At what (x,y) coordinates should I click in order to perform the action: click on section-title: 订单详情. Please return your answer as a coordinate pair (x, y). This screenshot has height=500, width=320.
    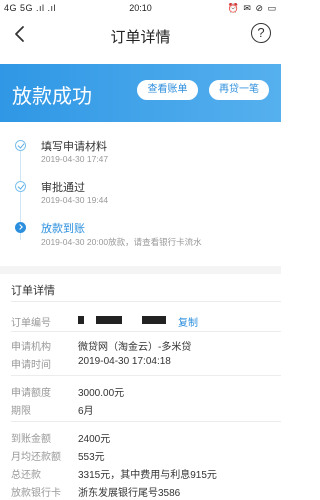
    Looking at the image, I should click on (33, 291).